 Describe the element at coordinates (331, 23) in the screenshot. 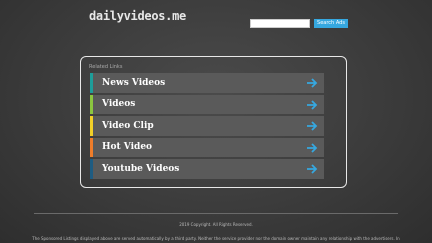

I see `search-ads-button: Search Ads` at that location.